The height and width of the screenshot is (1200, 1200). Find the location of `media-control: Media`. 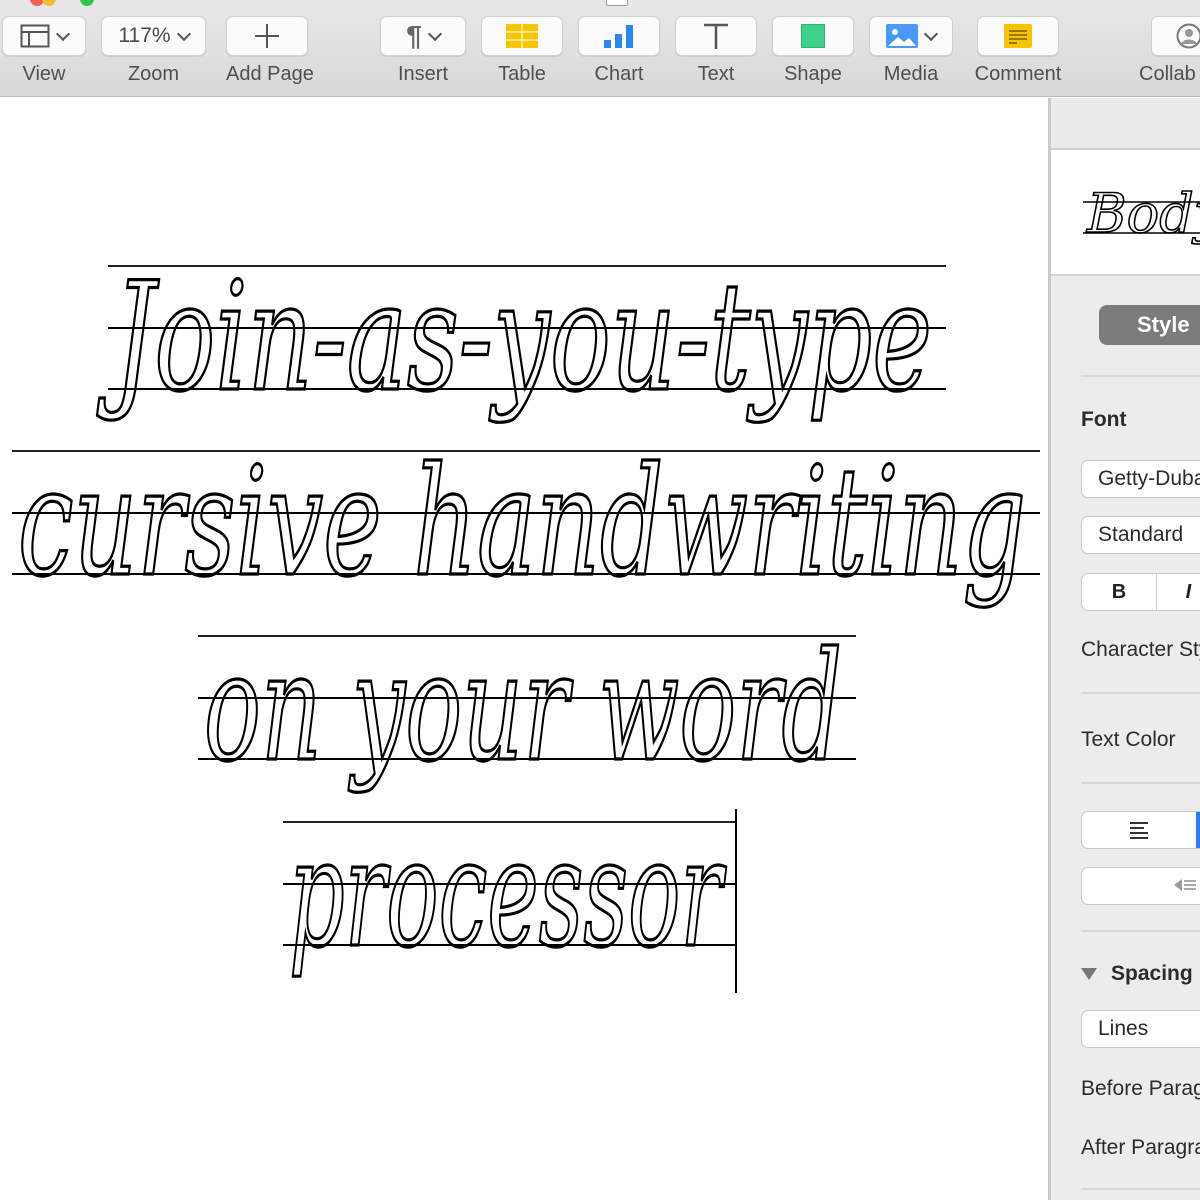

media-control: Media is located at coordinates (911, 50).